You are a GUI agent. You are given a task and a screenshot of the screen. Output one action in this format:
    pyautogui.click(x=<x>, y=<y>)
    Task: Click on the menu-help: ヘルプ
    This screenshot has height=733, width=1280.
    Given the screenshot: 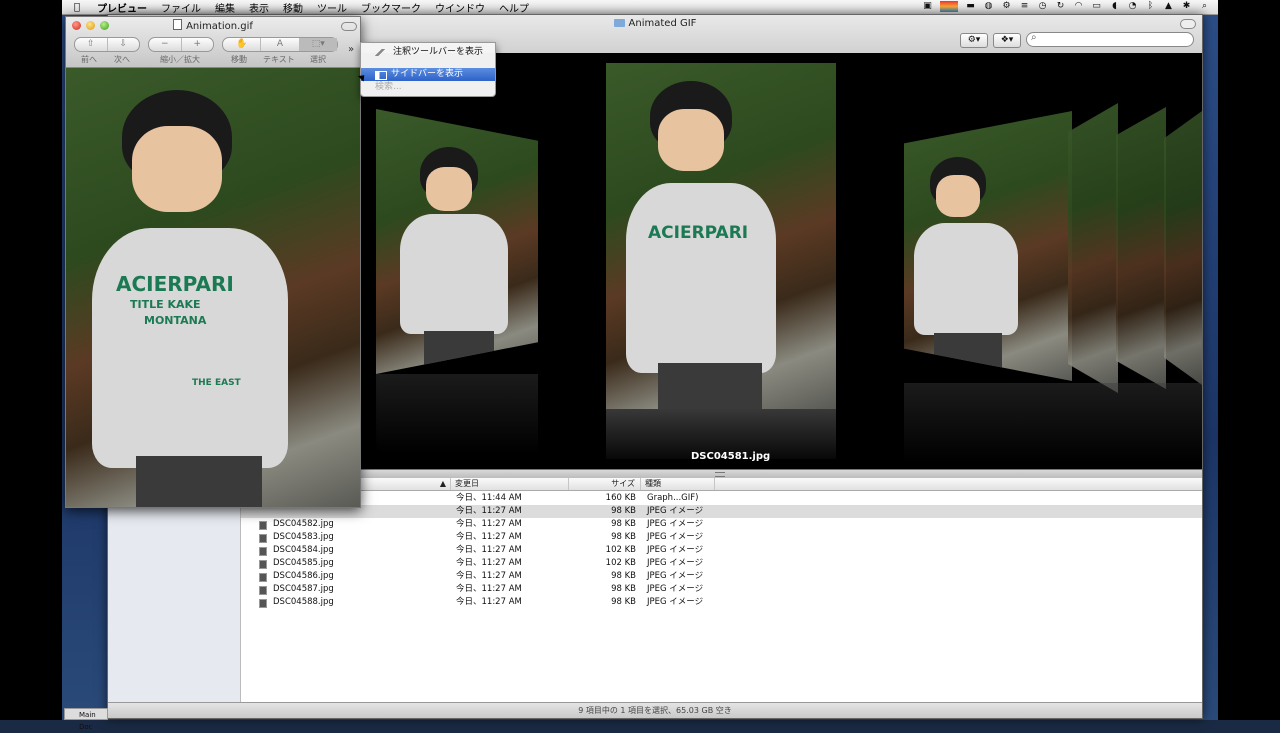 What is the action you would take?
    pyautogui.click(x=514, y=7)
    